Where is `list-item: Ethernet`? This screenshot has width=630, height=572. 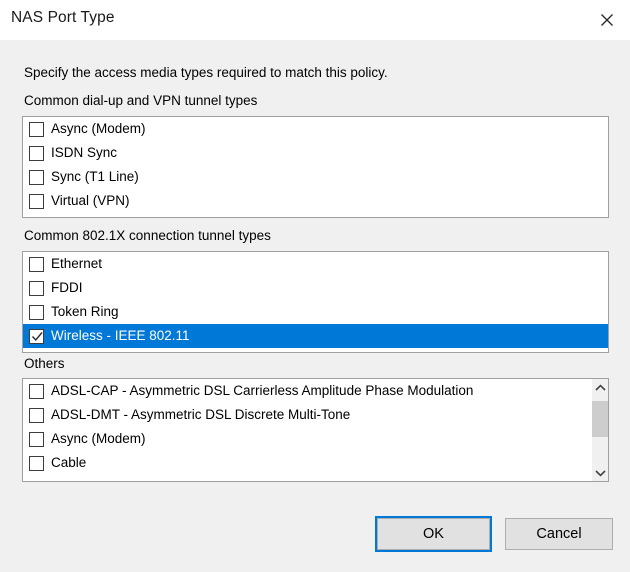
list-item: Ethernet is located at coordinates (315, 264).